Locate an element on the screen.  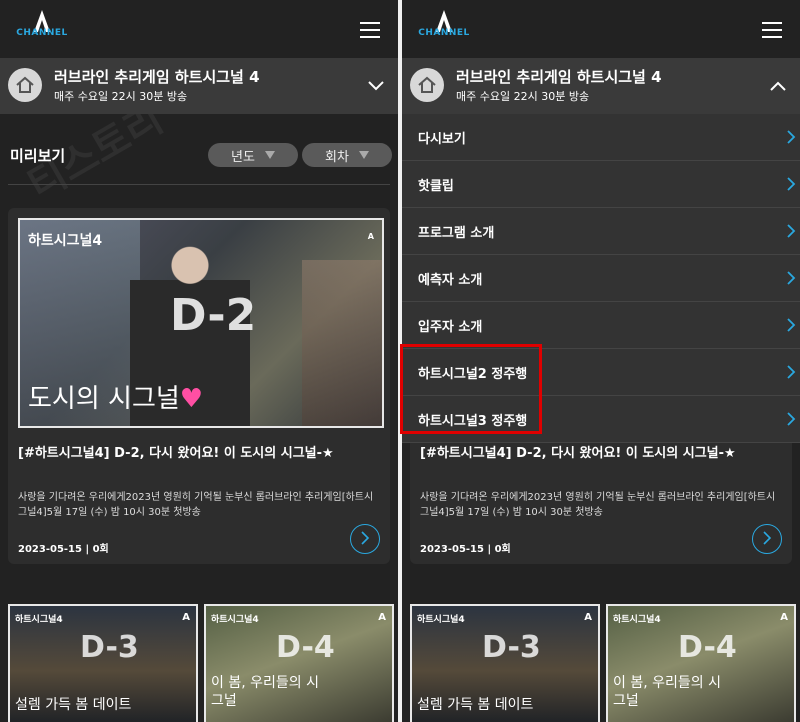
chevron-up-icon is located at coordinates (778, 86).